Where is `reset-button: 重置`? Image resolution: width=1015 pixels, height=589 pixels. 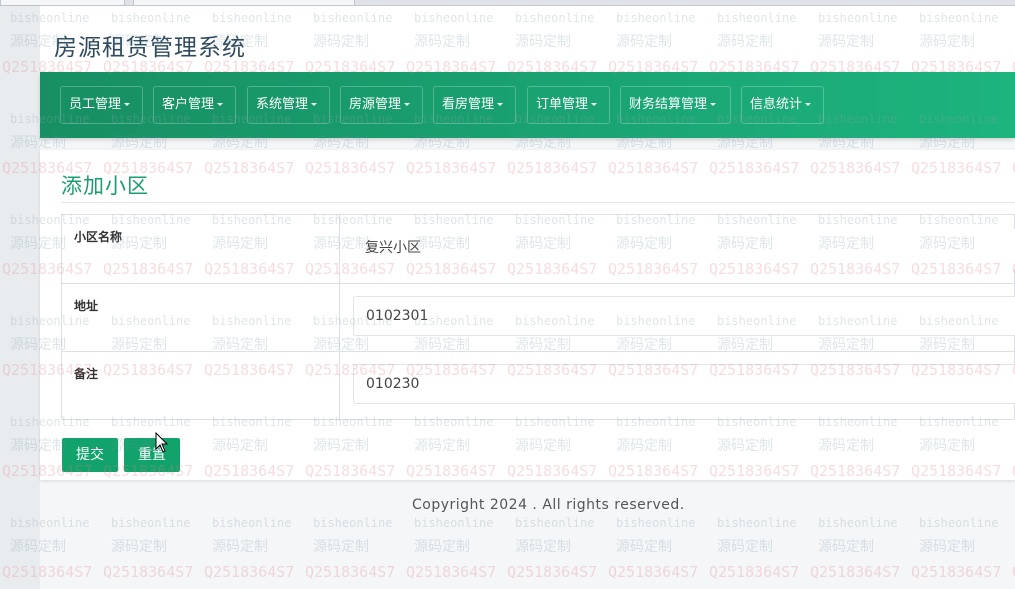
reset-button: 重置 is located at coordinates (152, 455).